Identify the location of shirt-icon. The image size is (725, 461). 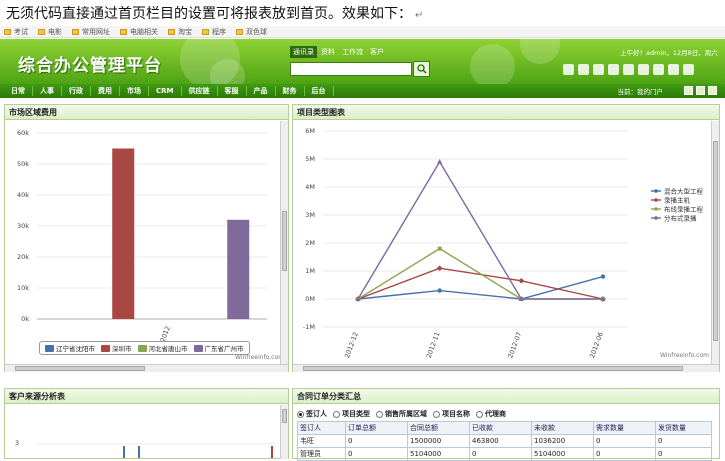
(598, 69).